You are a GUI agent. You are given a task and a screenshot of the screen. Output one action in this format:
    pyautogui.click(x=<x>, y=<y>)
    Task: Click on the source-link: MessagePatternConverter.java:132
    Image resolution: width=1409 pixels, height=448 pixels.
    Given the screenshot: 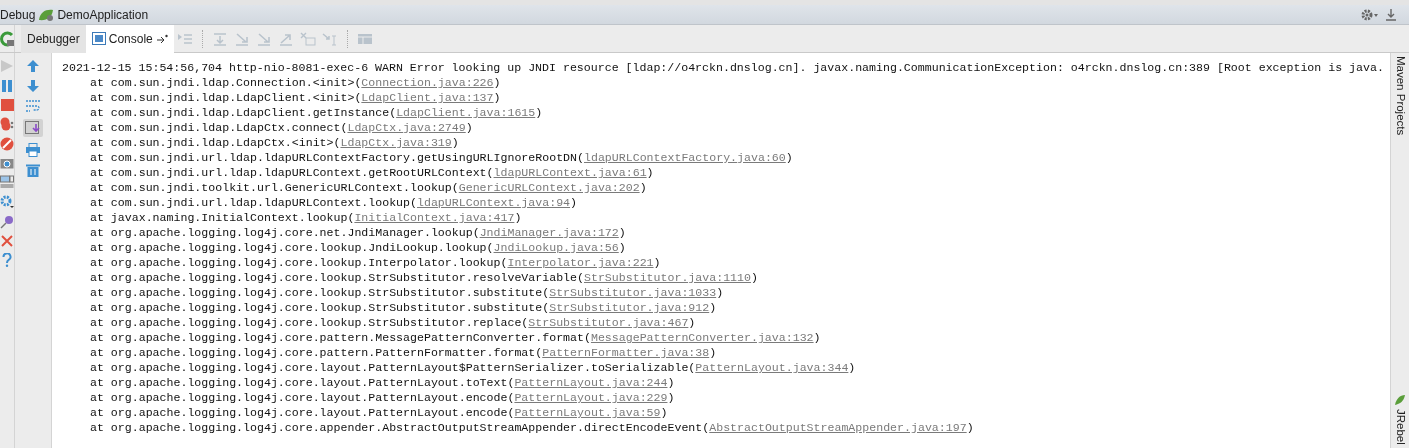 What is the action you would take?
    pyautogui.click(x=702, y=337)
    